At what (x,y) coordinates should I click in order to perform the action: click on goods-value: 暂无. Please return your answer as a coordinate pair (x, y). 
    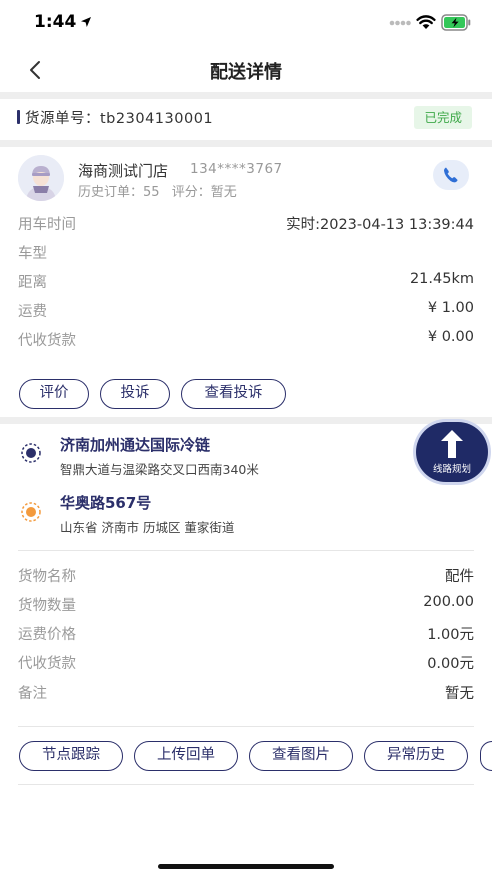
    Looking at the image, I should click on (459, 694).